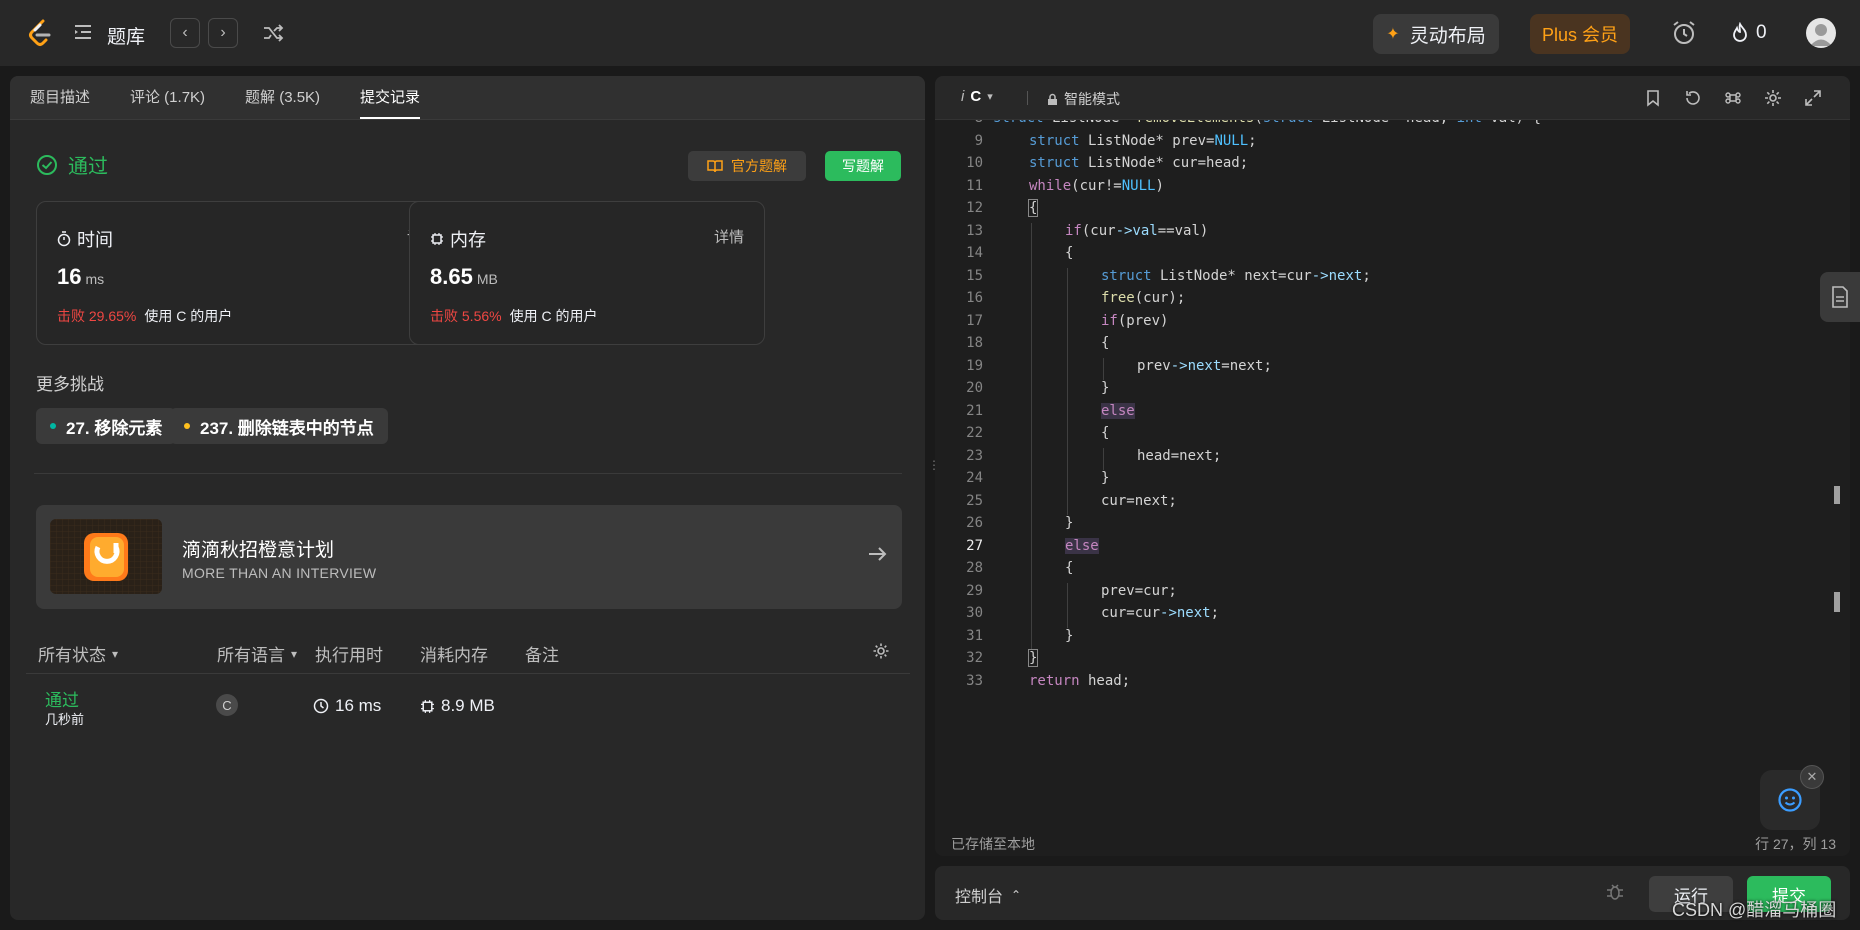  I want to click on memory-column-header: 消耗内存, so click(454, 655).